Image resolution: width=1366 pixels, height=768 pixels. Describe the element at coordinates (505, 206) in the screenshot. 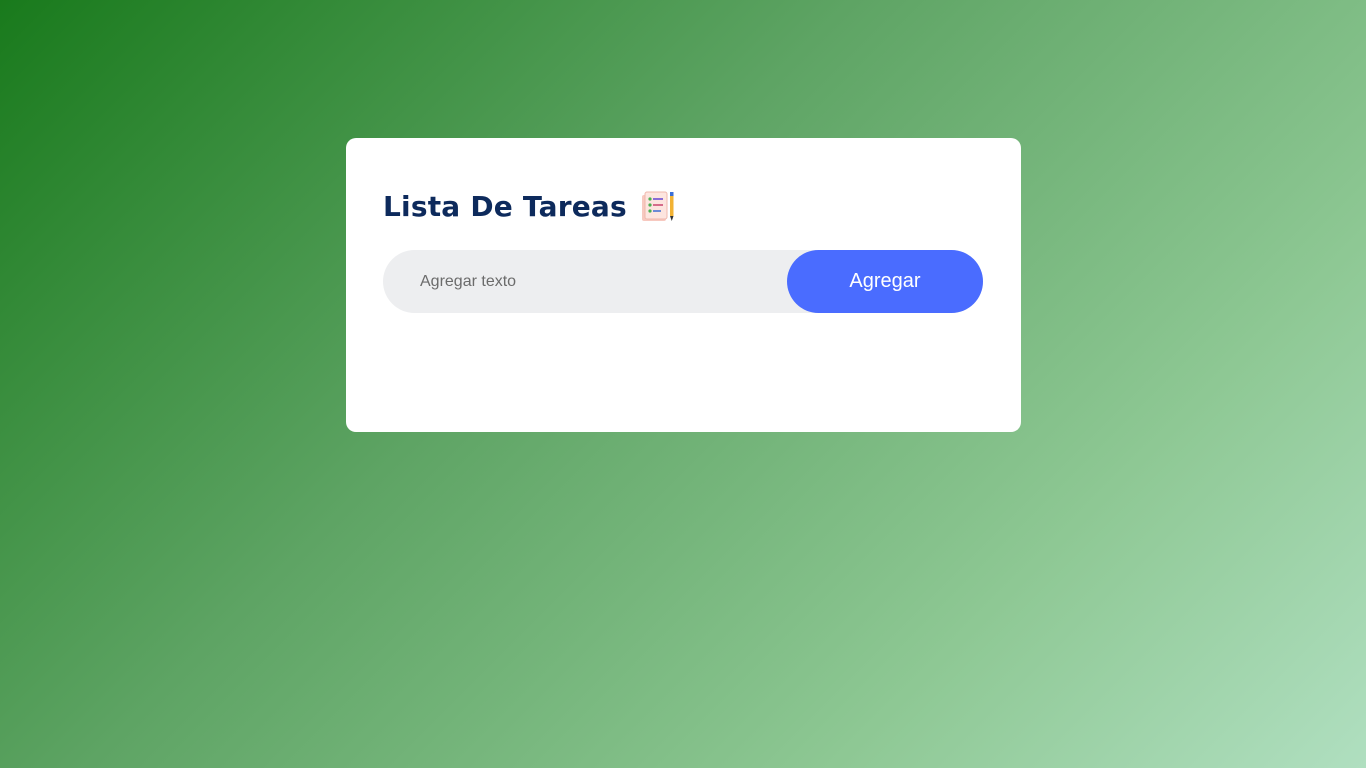

I see `page-title: Lista De Tareas` at that location.